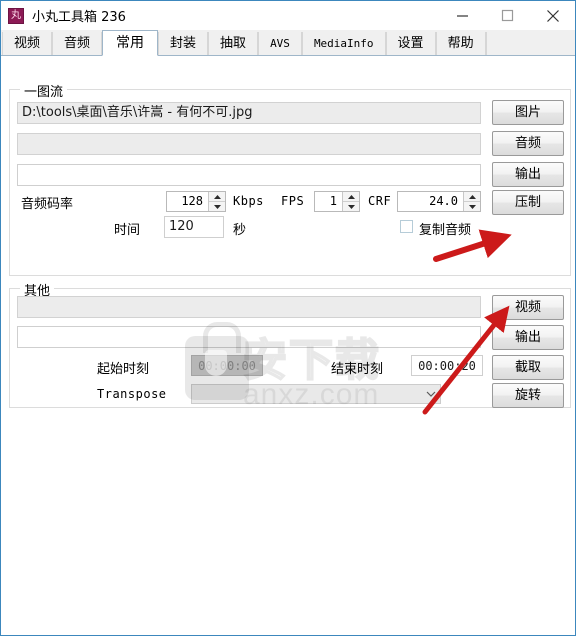 The image size is (576, 636). I want to click on window-title: 小丸工具箱 236, so click(79, 17).